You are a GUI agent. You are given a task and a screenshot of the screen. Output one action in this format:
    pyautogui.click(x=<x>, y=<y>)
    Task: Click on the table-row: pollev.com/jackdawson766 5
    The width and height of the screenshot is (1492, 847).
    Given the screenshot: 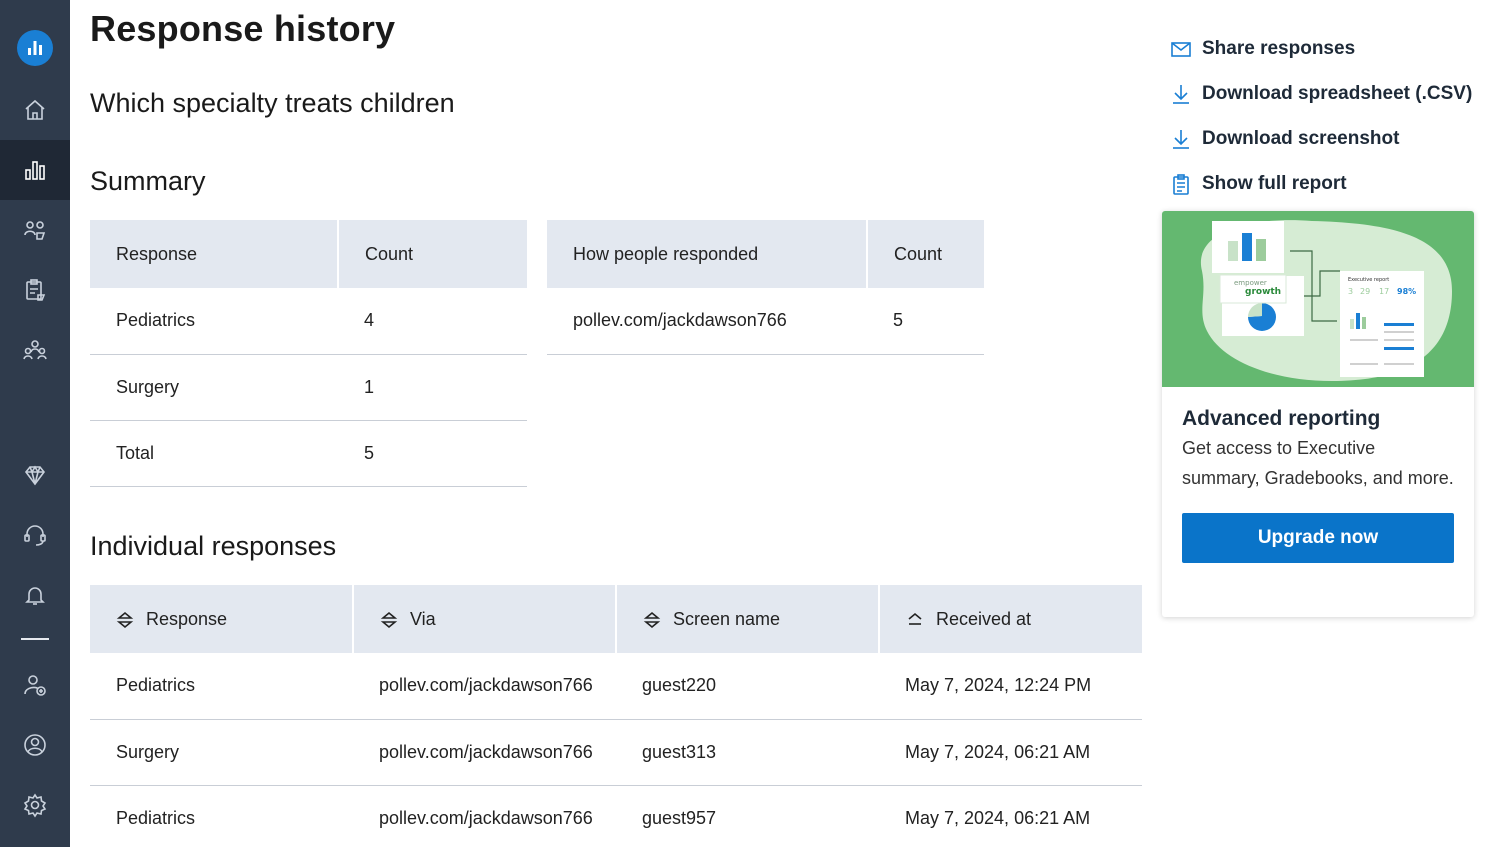 What is the action you would take?
    pyautogui.click(x=765, y=321)
    